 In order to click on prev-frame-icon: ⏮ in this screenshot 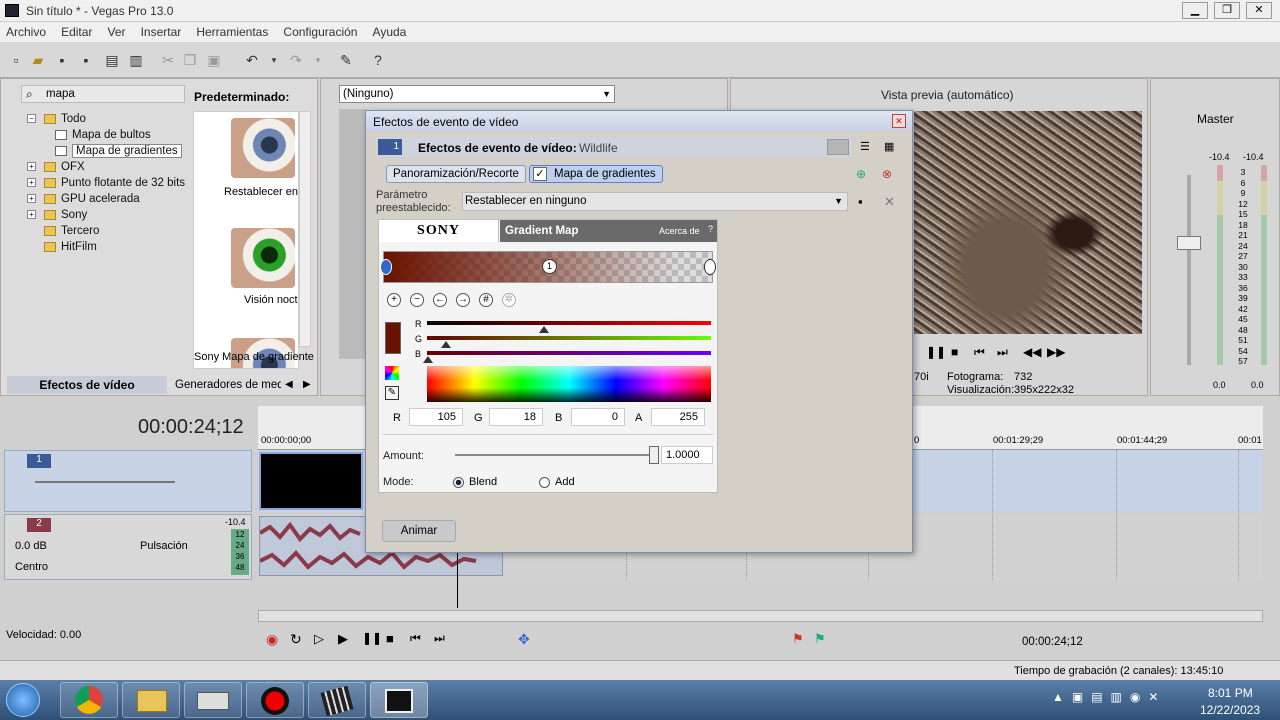, I will do `click(979, 352)`.